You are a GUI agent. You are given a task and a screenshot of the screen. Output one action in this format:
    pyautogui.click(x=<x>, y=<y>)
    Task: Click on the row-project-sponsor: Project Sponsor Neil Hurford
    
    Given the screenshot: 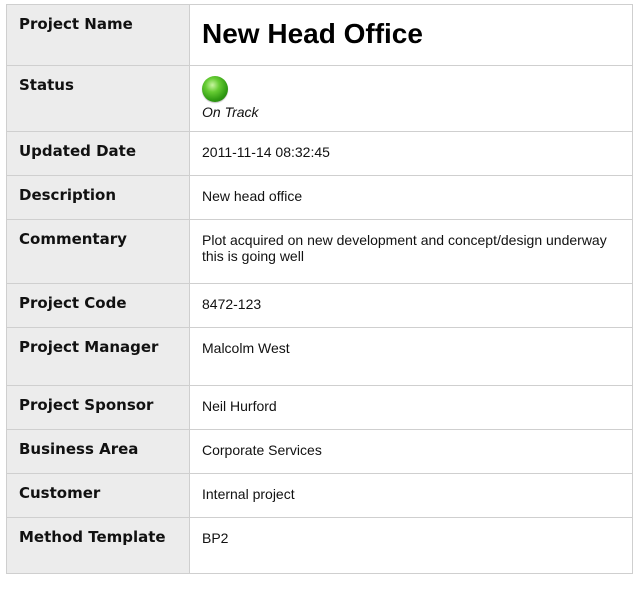 What is the action you would take?
    pyautogui.click(x=319, y=407)
    